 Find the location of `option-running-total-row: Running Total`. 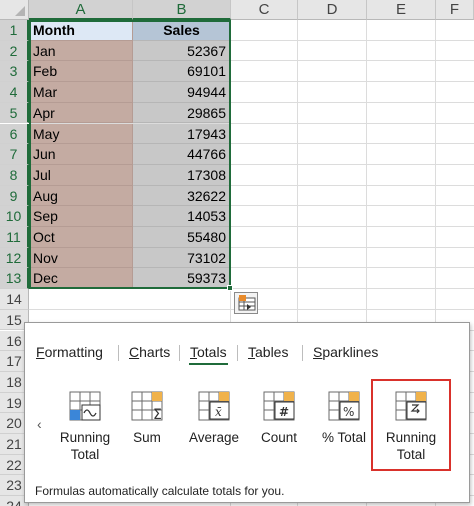

option-running-total-row: Running Total is located at coordinates (411, 427).